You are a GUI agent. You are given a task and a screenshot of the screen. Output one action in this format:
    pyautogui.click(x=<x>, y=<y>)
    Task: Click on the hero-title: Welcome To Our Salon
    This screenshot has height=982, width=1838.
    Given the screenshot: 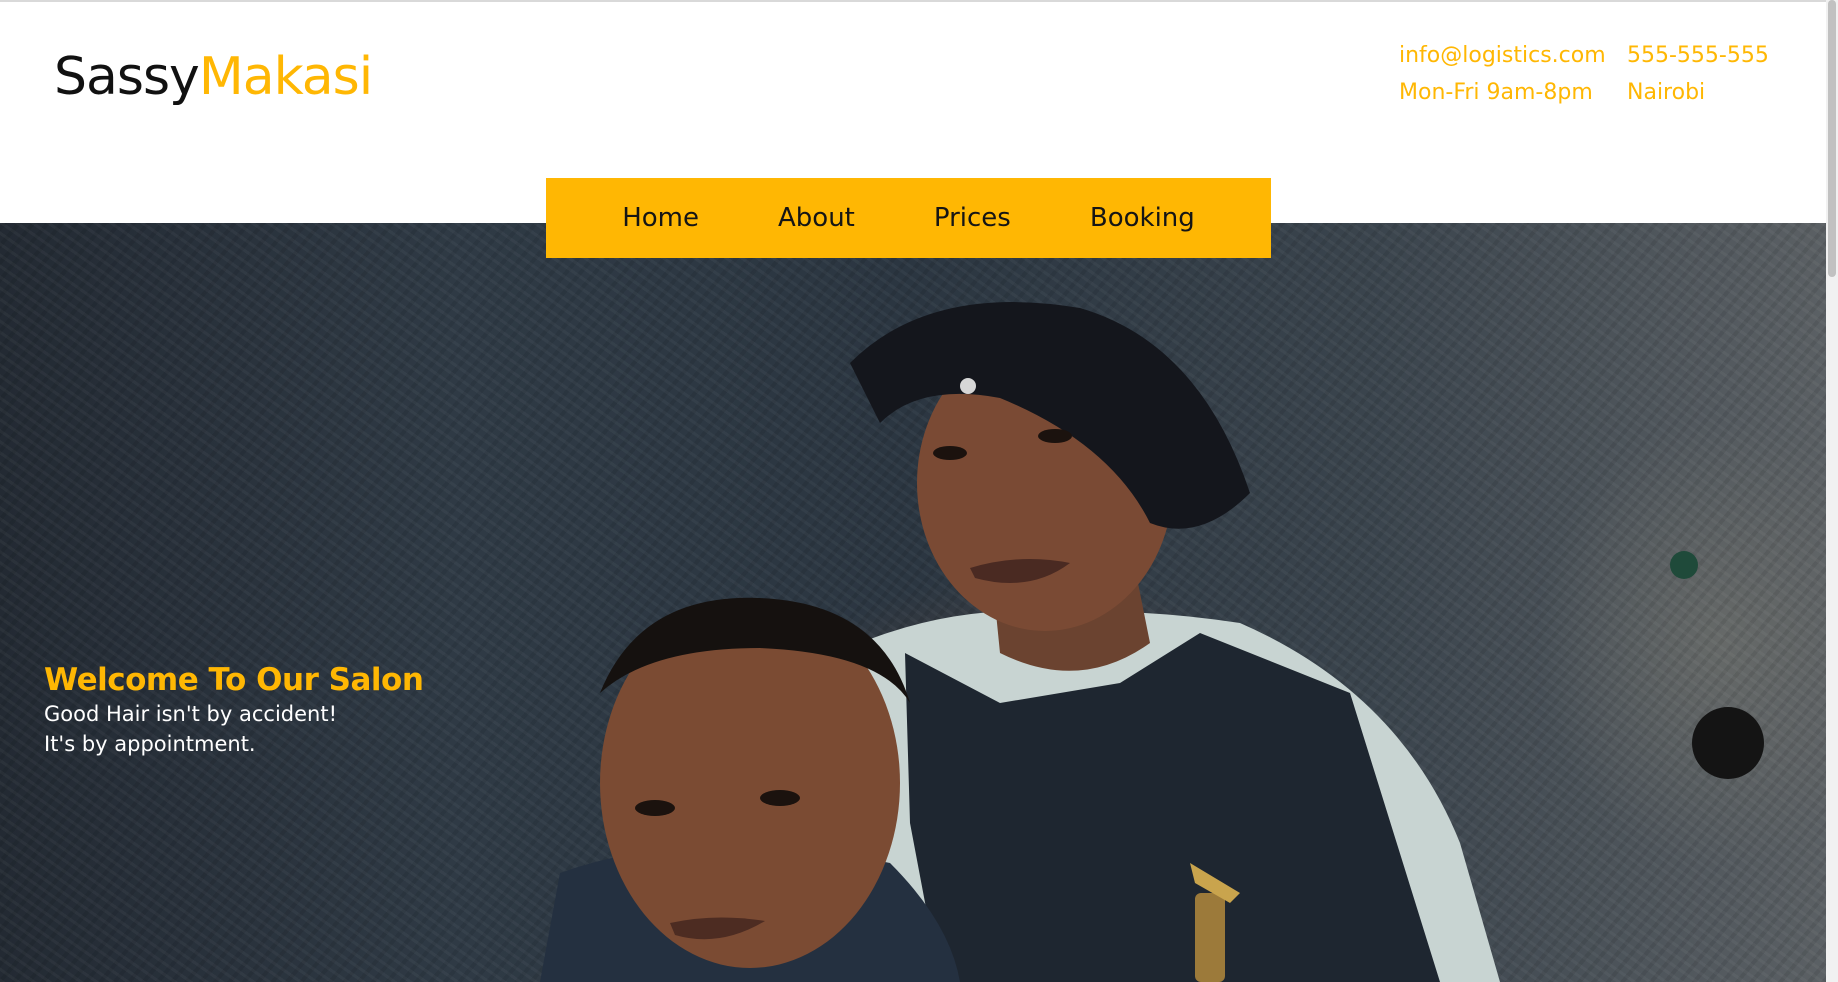 What is the action you would take?
    pyautogui.click(x=234, y=680)
    